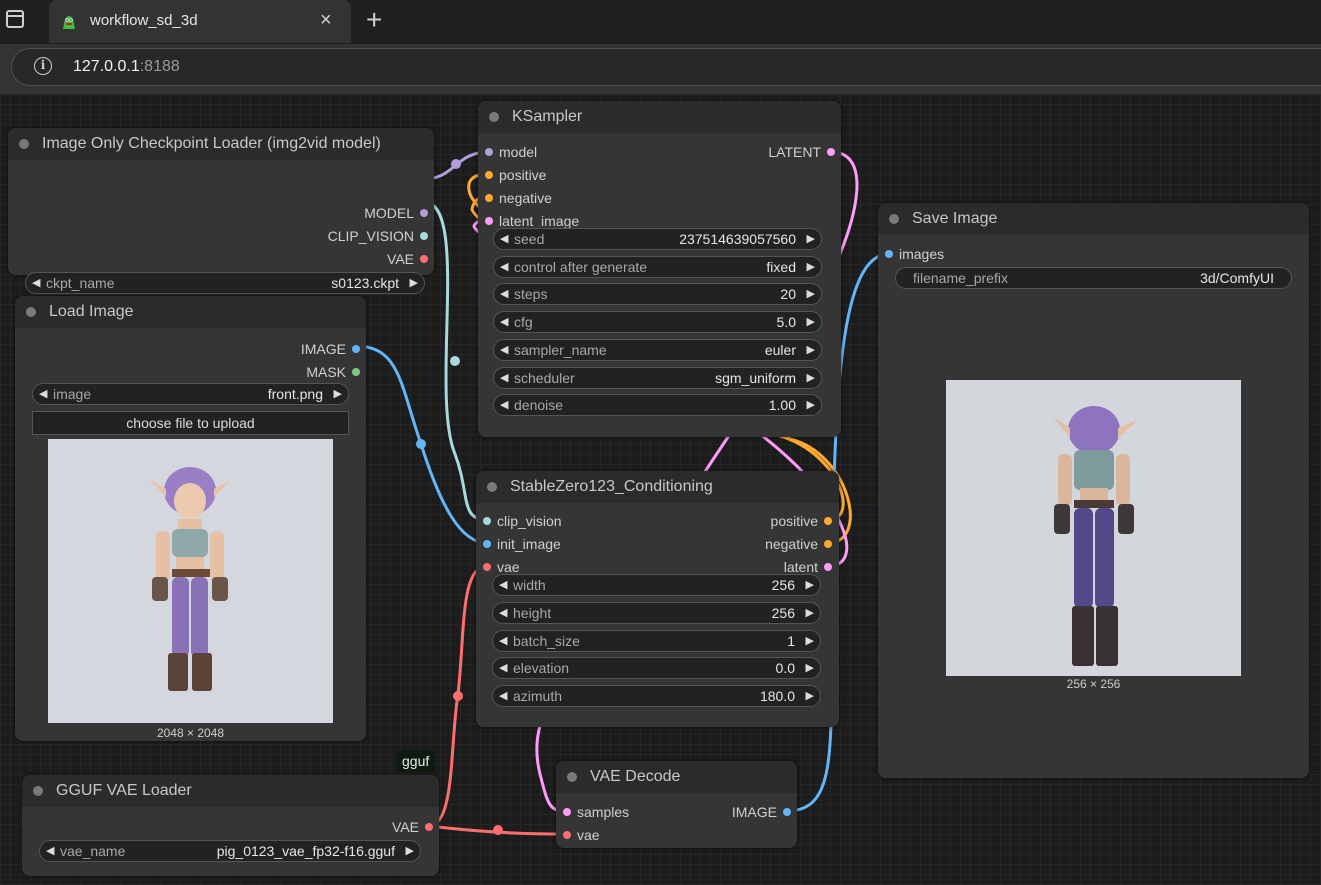  I want to click on input-slot-clip-vision: clip_vision, so click(522, 521).